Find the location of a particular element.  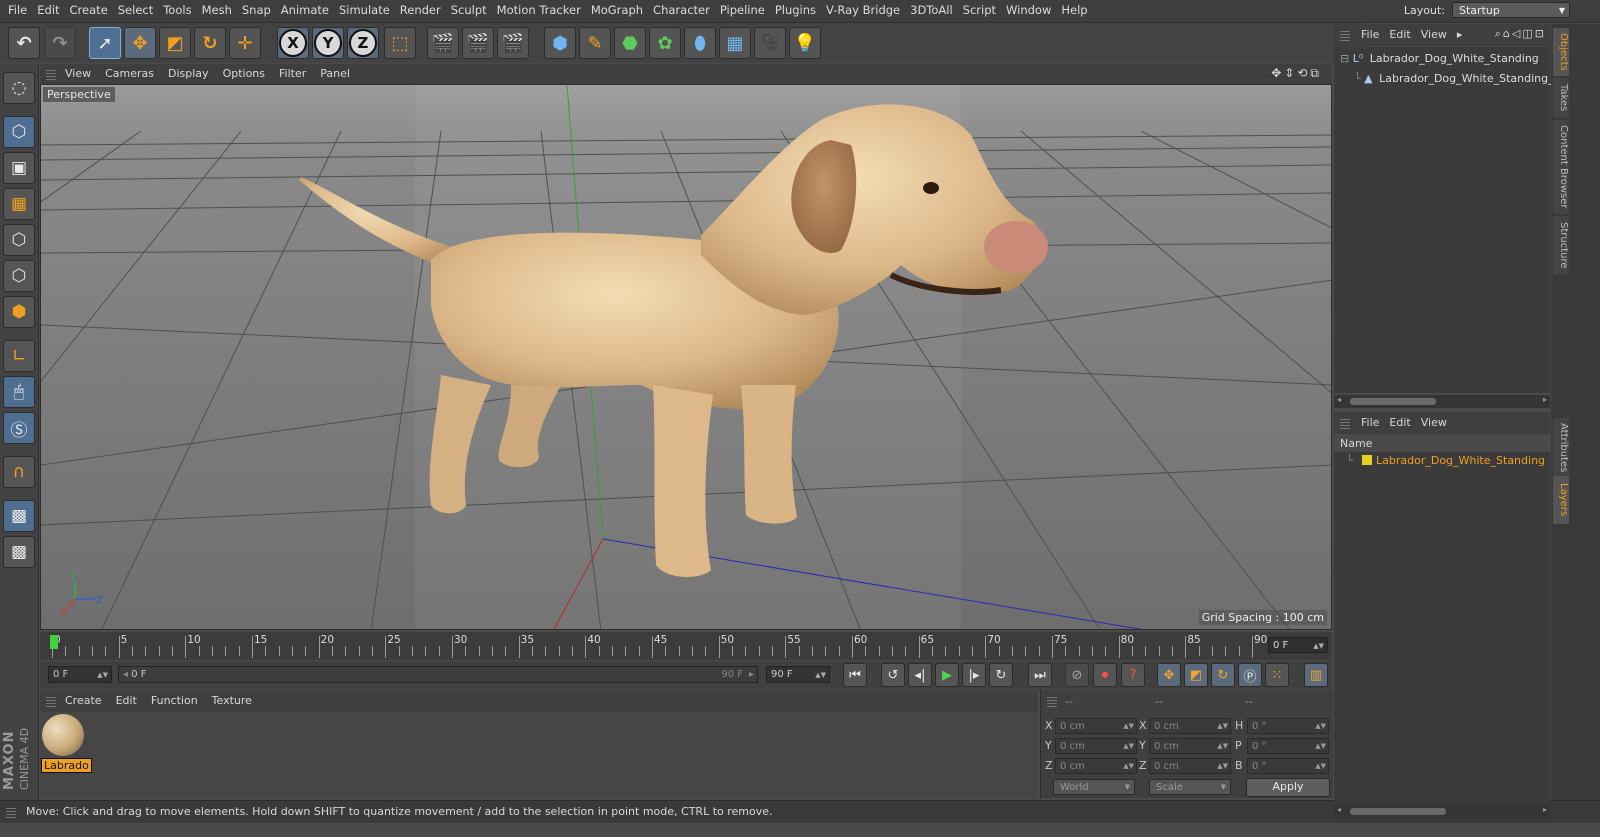

layout-select: Startup ▼ is located at coordinates (1511, 10).